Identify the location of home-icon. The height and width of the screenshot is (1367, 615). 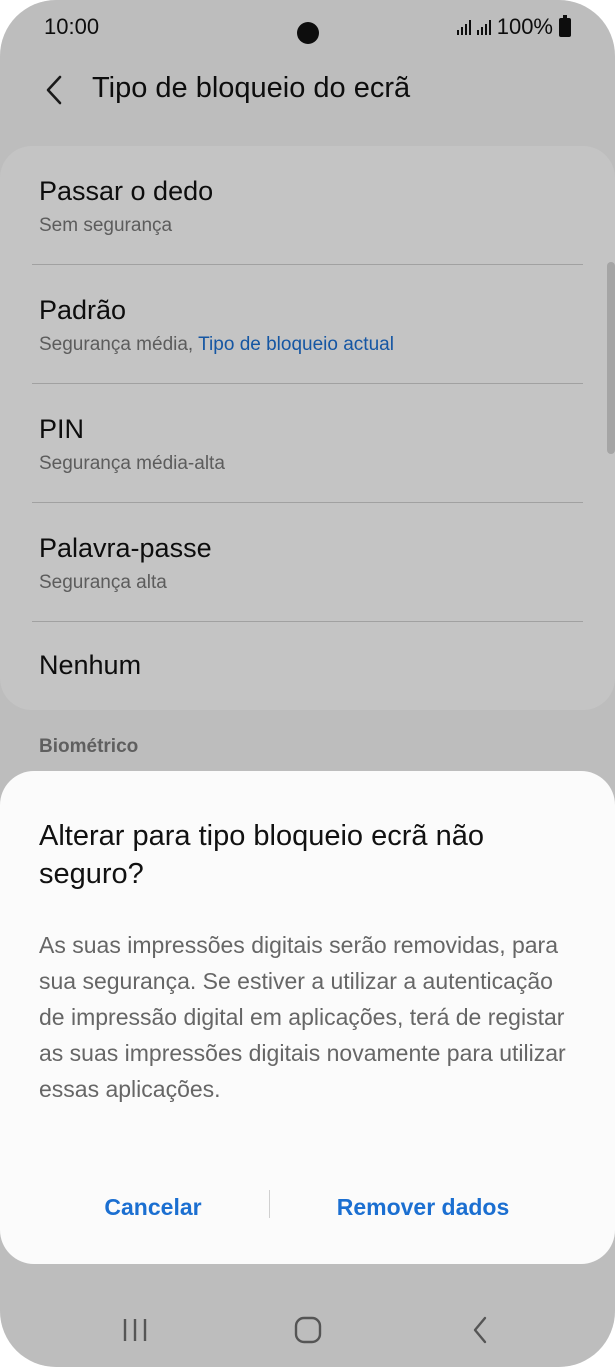
(308, 1330).